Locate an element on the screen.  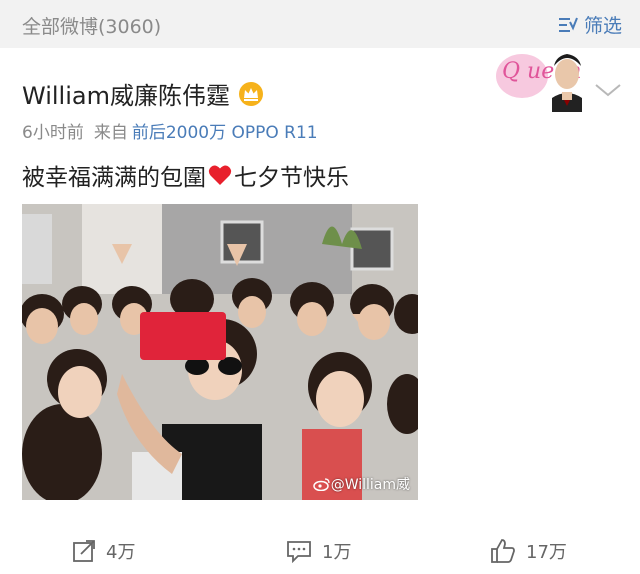
top-bar: 全部微博(3060) 筛选 is located at coordinates (320, 24).